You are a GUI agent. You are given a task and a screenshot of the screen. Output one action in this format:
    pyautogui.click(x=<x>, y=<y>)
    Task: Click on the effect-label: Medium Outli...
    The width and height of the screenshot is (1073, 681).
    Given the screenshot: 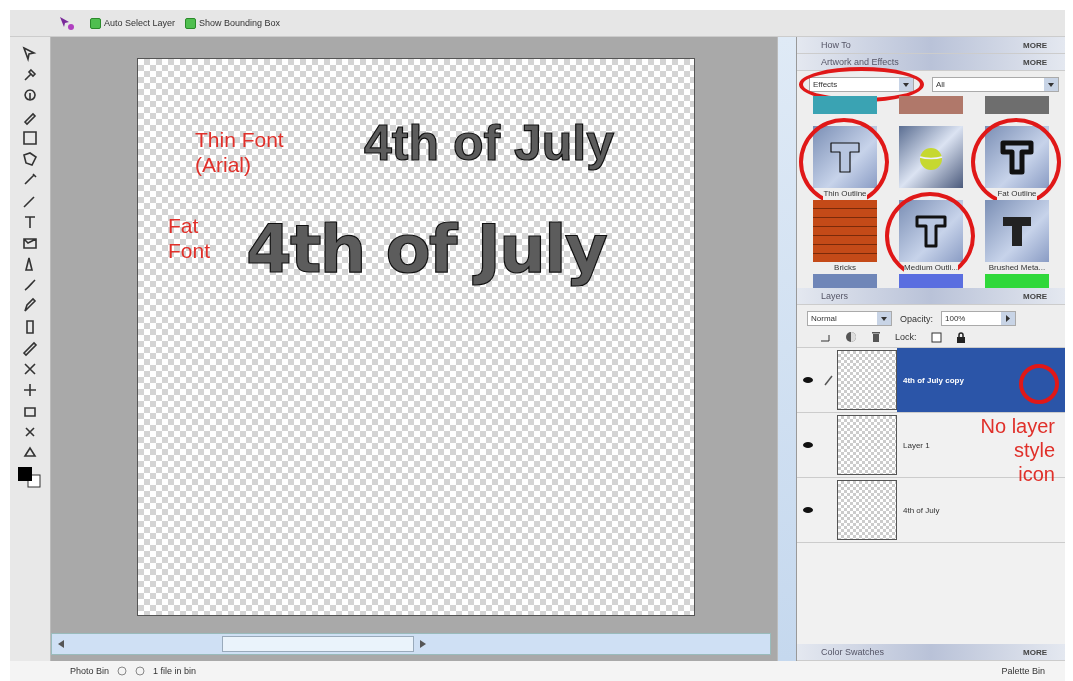 What is the action you would take?
    pyautogui.click(x=931, y=268)
    